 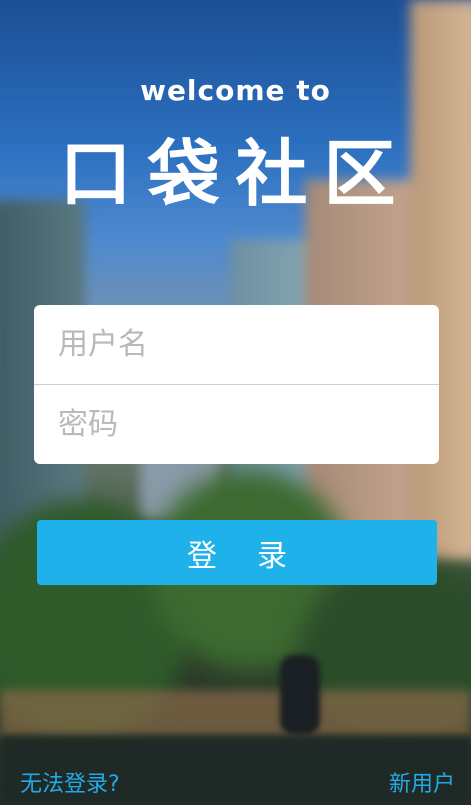 I want to click on new-user-link: 新用户, so click(x=422, y=782).